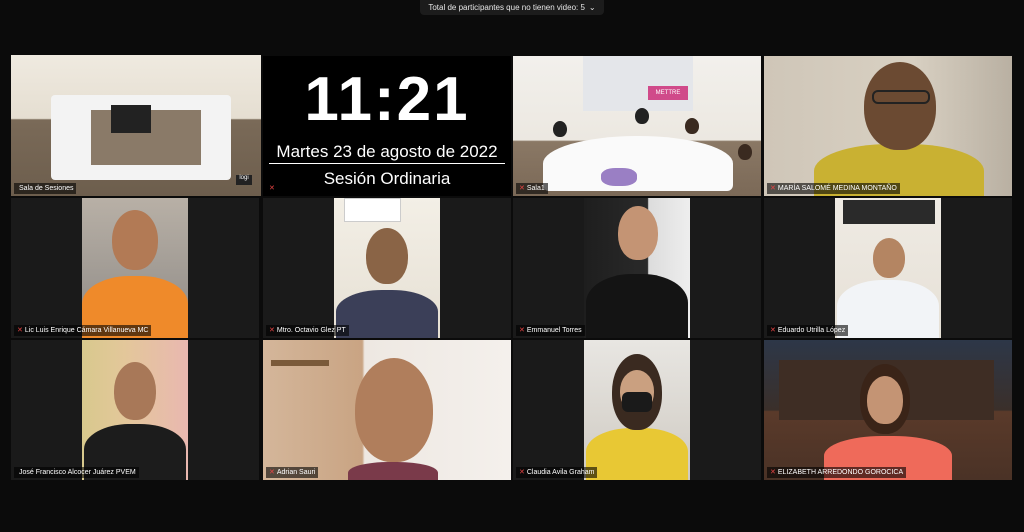  I want to click on video-tile-jose-francisco: José Francisco Alcocer Juárez PVEM, so click(135, 410).